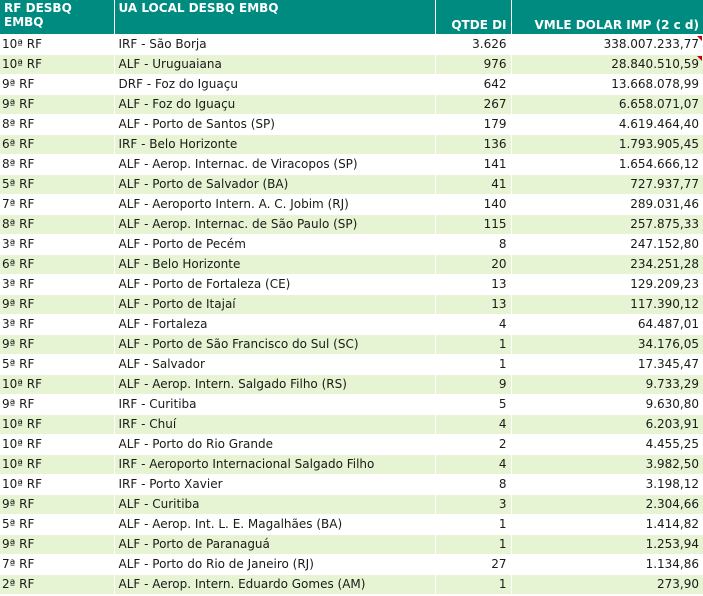 This screenshot has width=703, height=596. Describe the element at coordinates (607, 504) in the screenshot. I see `cell-vmle: 2.304,66` at that location.